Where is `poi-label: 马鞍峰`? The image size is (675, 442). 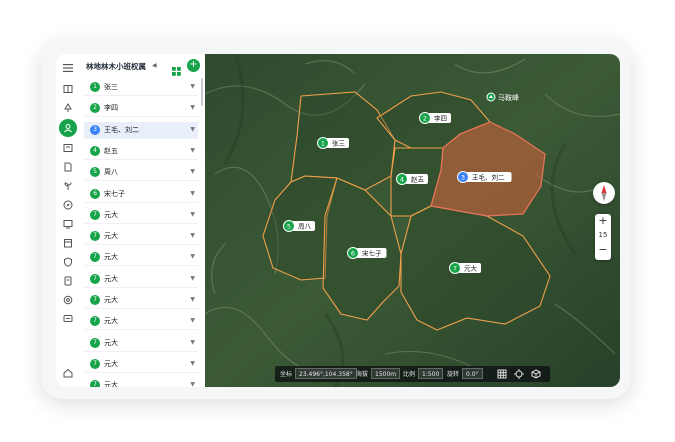
poi-label: 马鞍峰 is located at coordinates (508, 97).